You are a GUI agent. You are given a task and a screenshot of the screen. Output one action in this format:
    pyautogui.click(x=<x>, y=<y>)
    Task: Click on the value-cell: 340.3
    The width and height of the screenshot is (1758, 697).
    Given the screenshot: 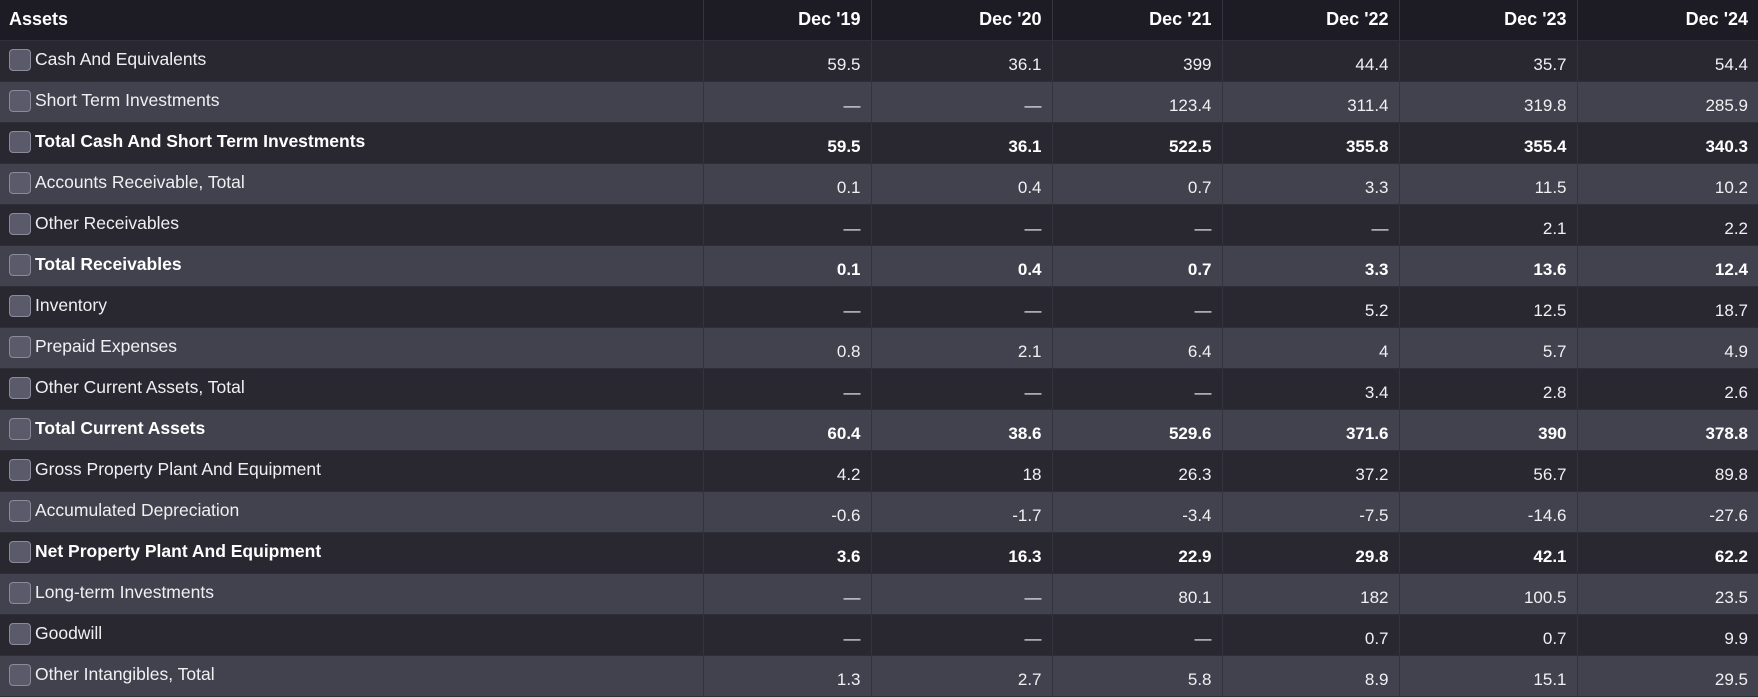 What is the action you would take?
    pyautogui.click(x=1667, y=143)
    